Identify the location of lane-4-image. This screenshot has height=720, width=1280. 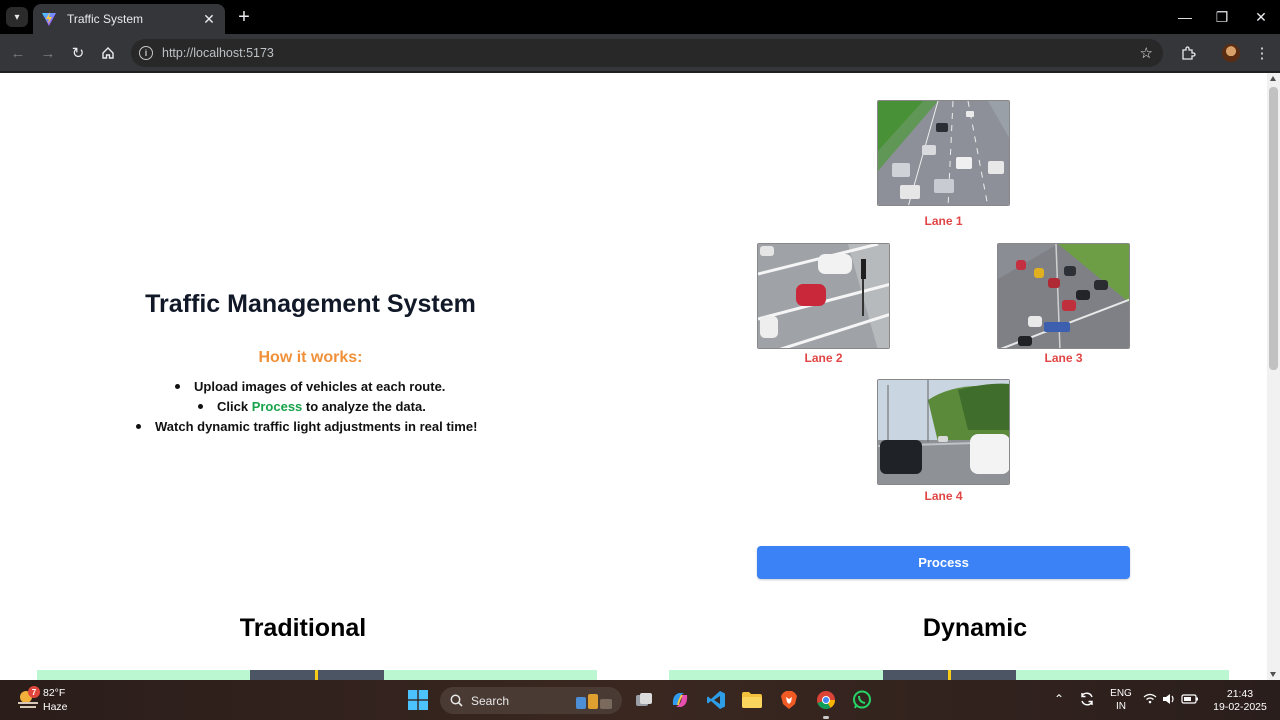
(943, 432).